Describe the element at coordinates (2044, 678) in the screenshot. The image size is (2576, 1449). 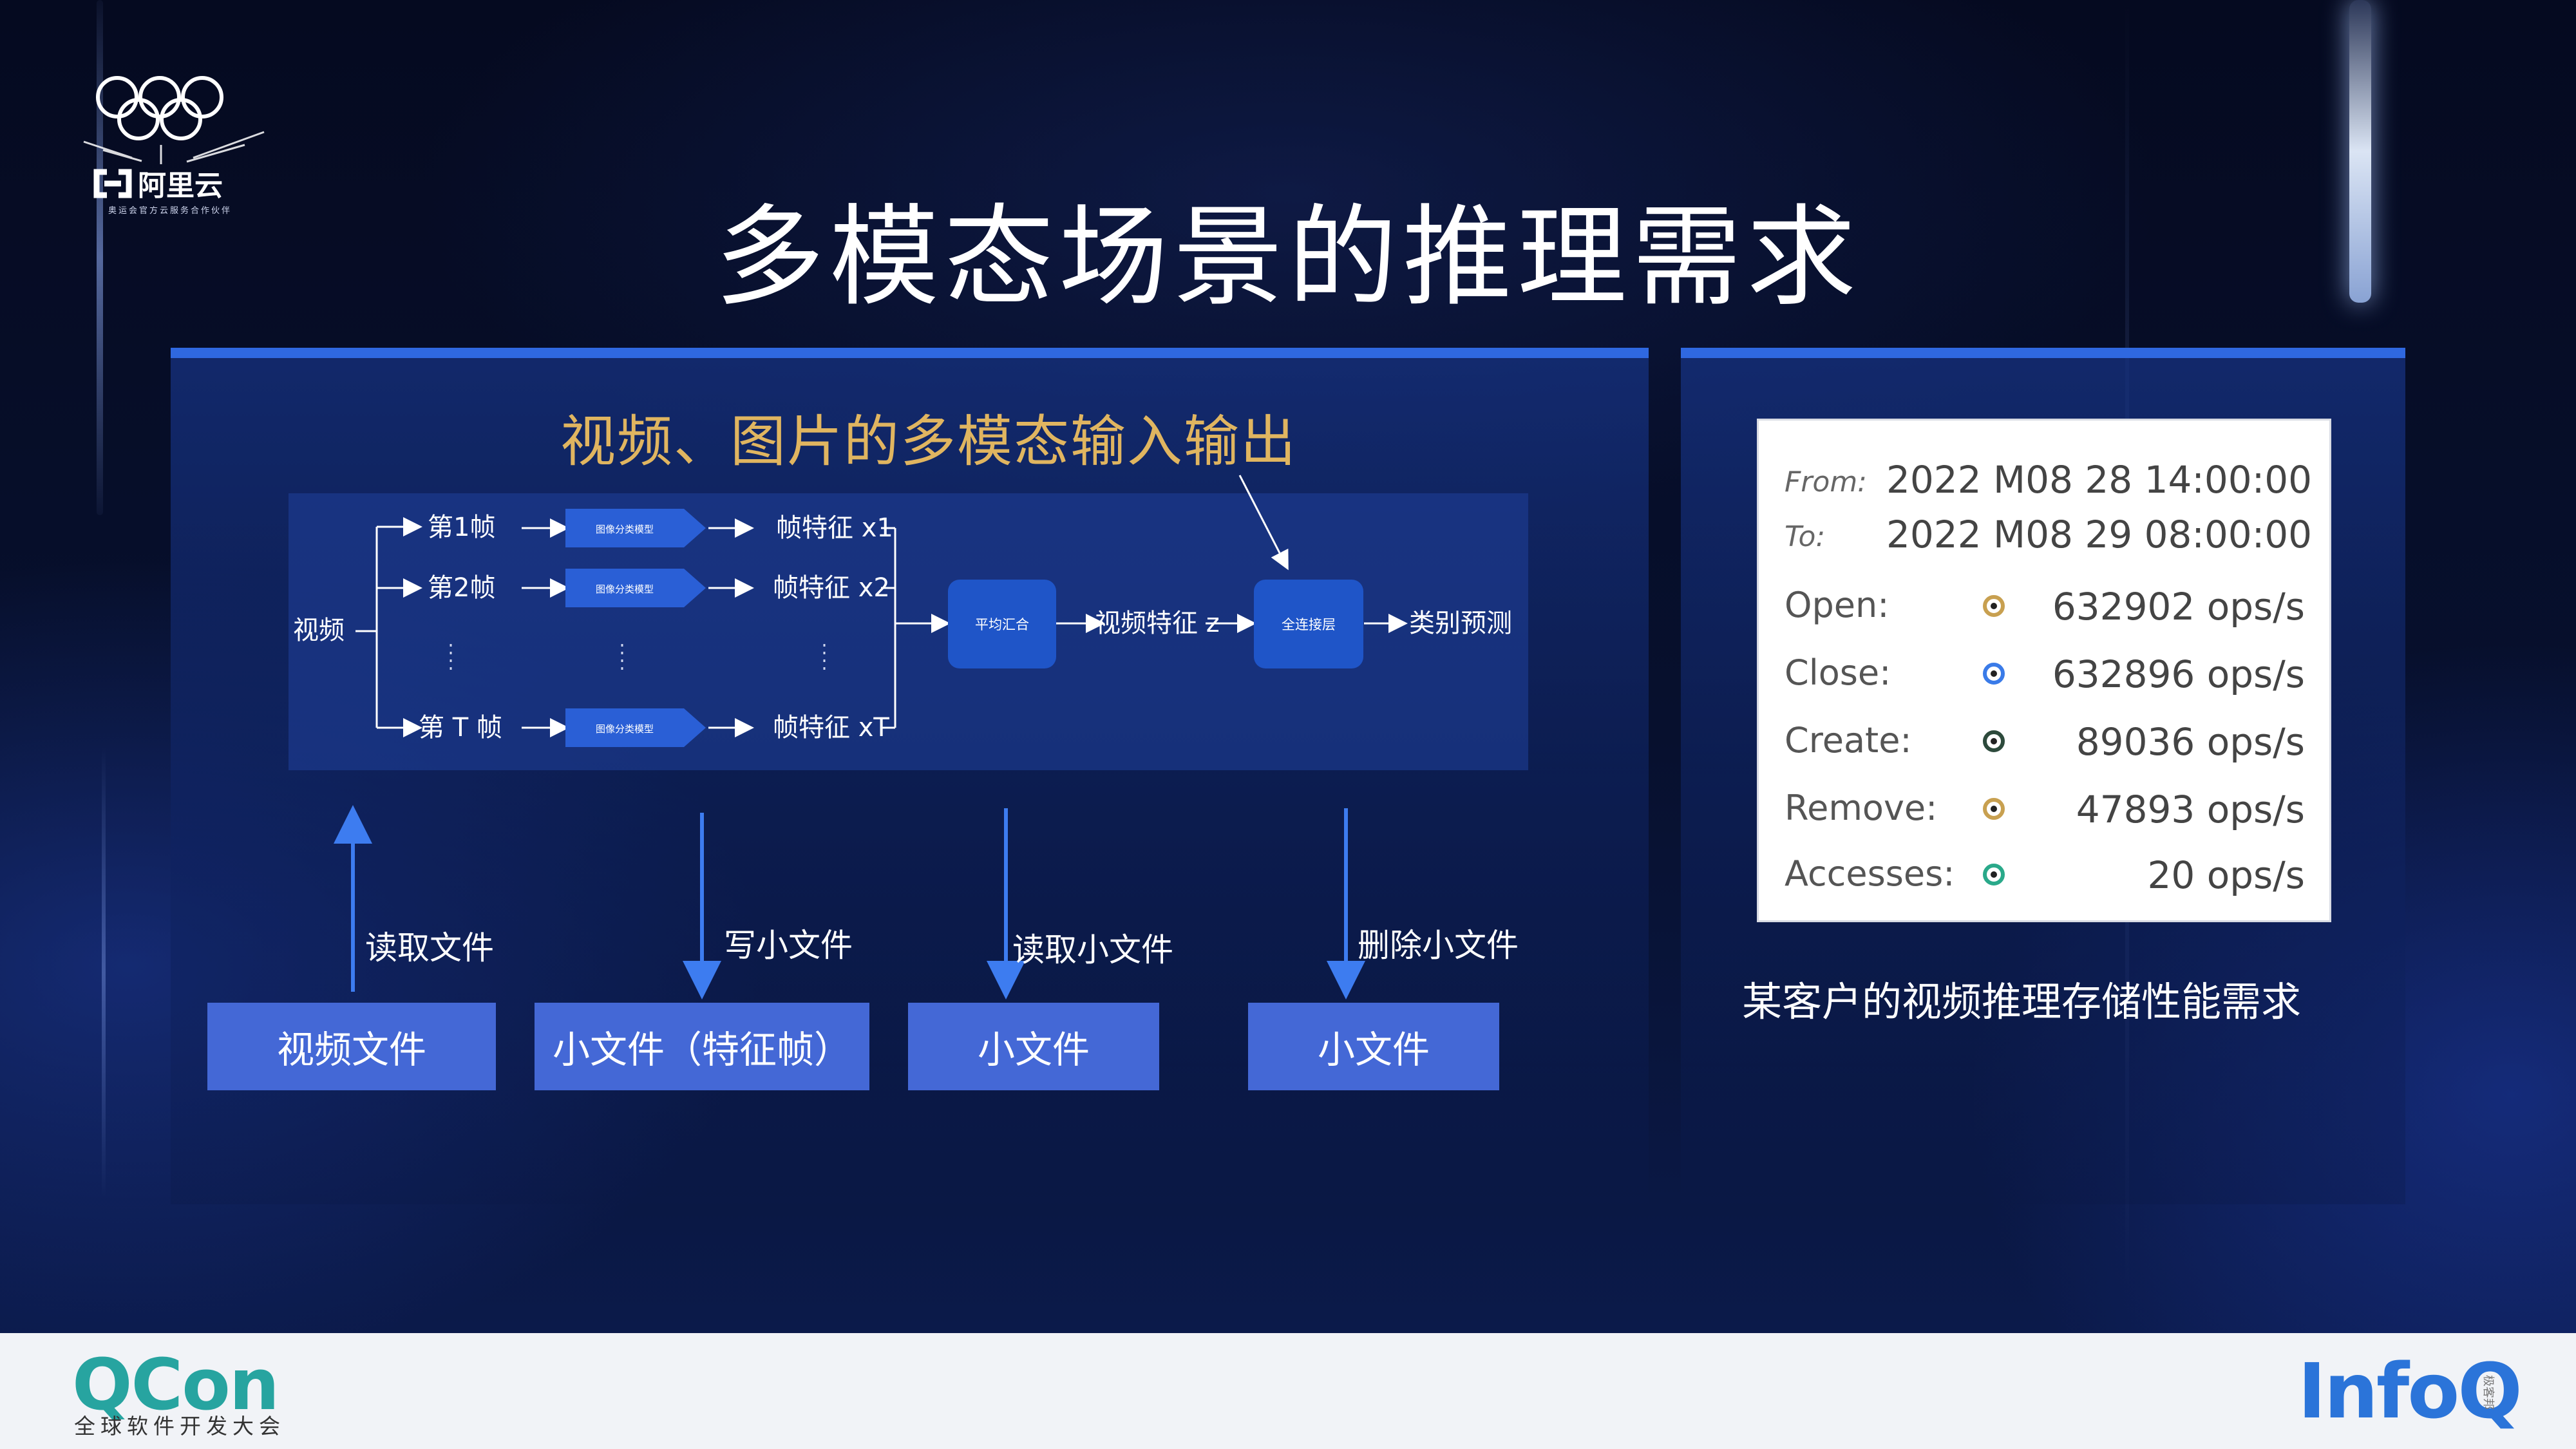
I see `stats-close-row: Close: 632896 ops/s` at that location.